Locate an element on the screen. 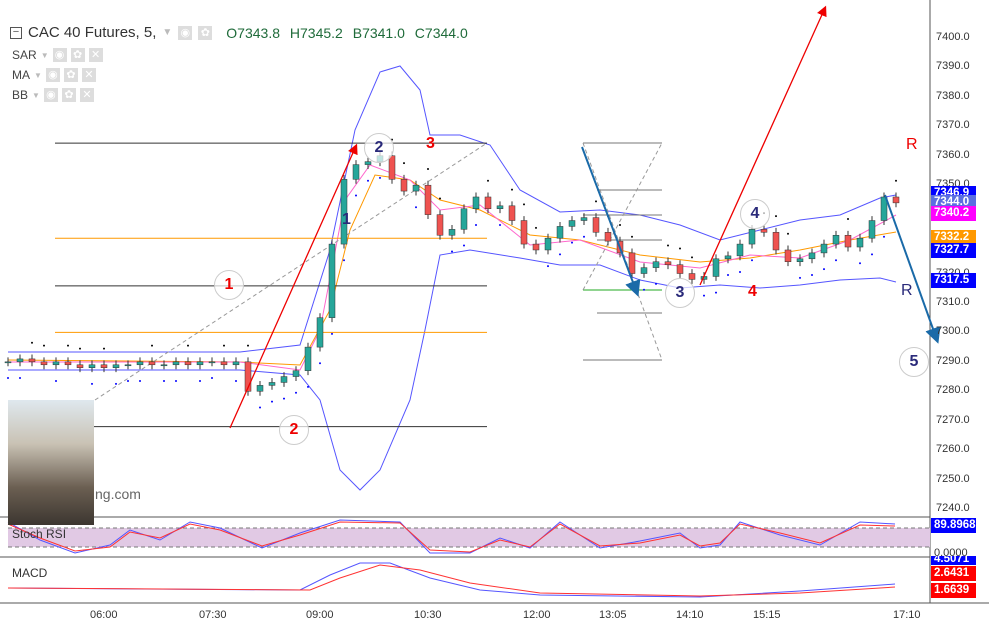  wave-label-blue-1: 1 is located at coordinates (346, 220).